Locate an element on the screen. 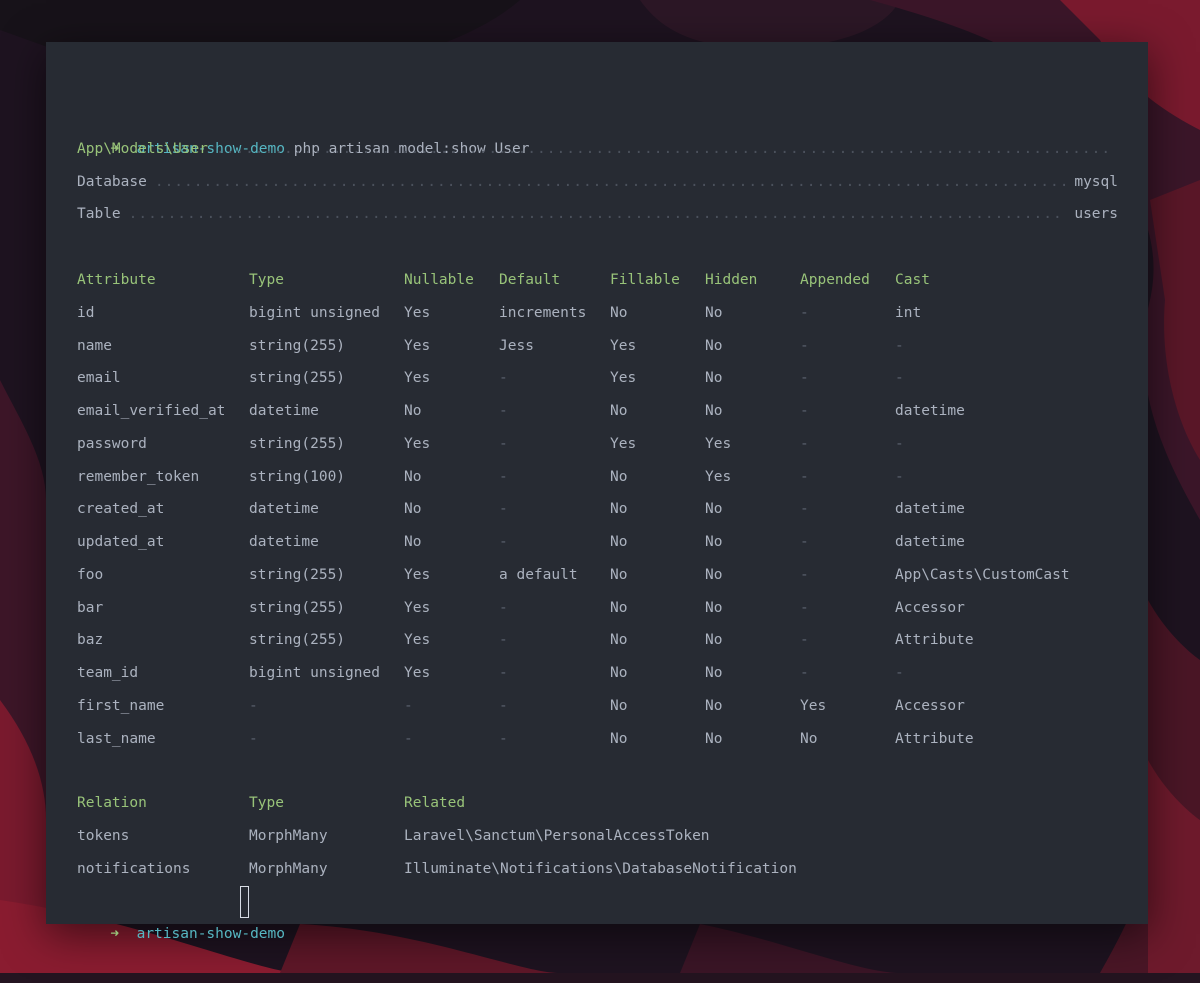 The height and width of the screenshot is (983, 1200). table-cell: password is located at coordinates (112, 443).